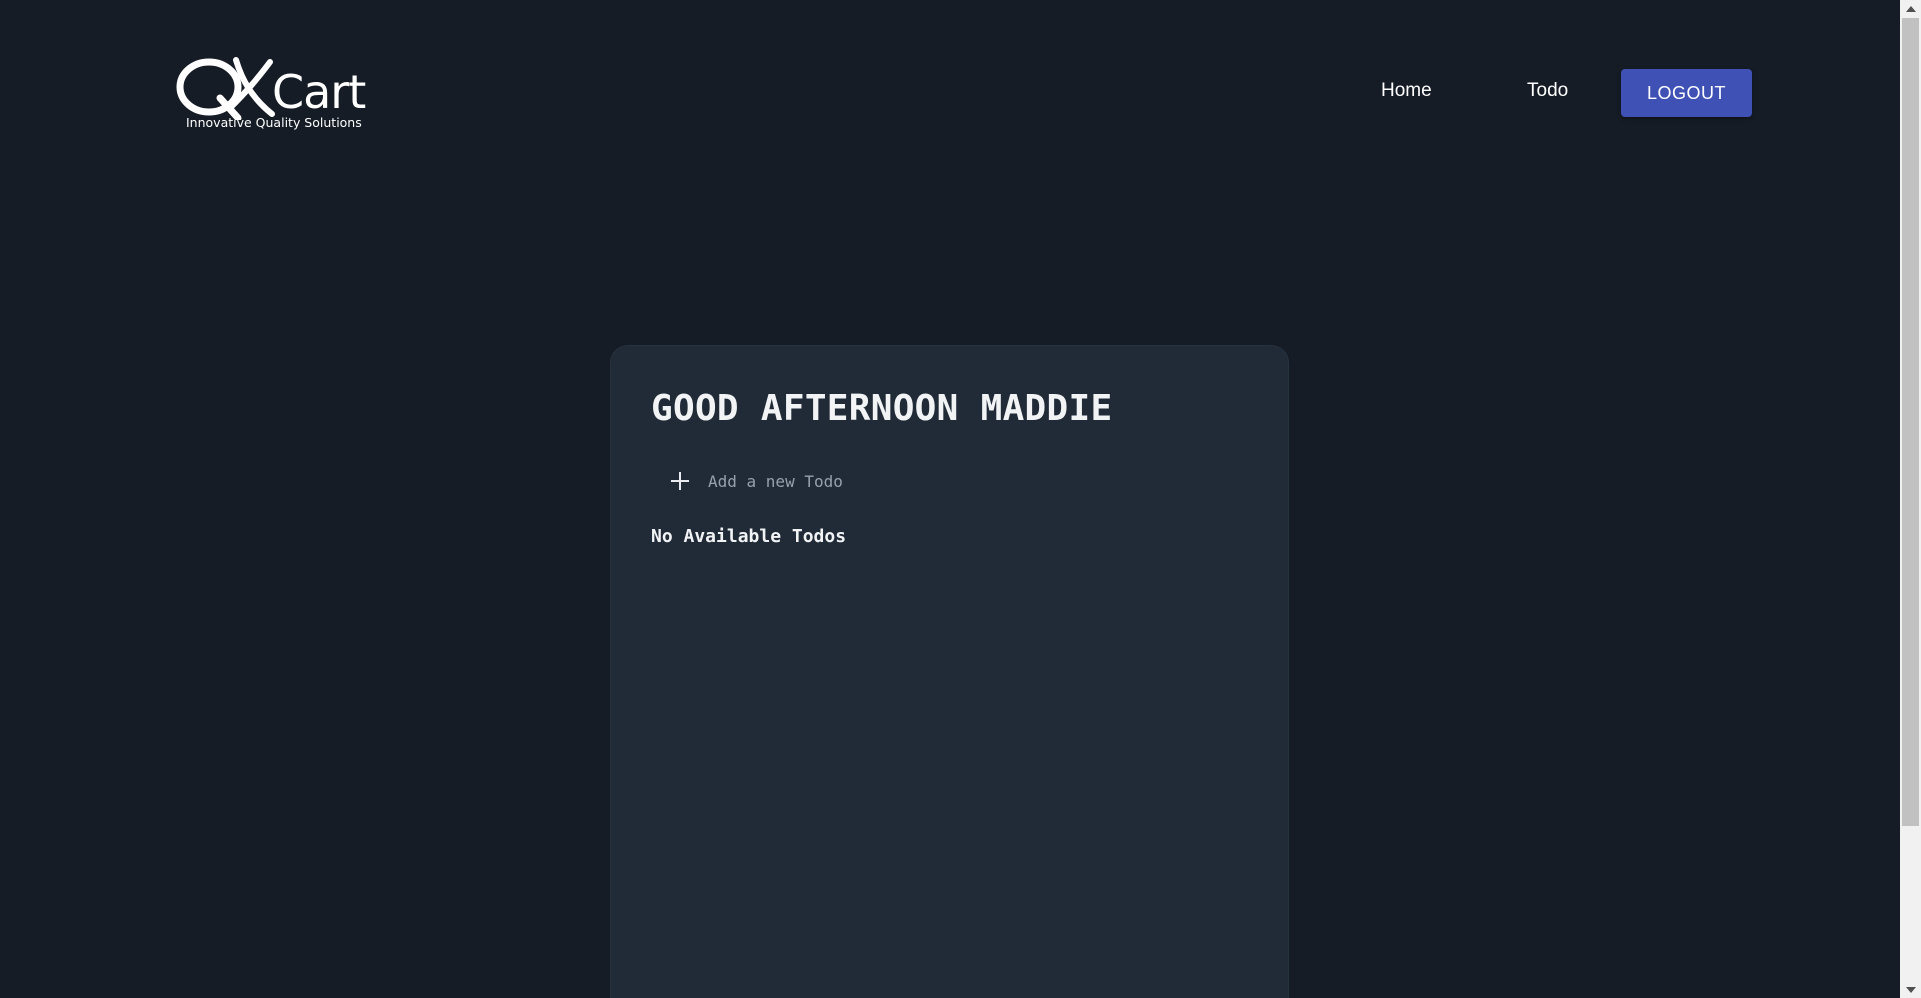  I want to click on add-todo-row, so click(839, 481).